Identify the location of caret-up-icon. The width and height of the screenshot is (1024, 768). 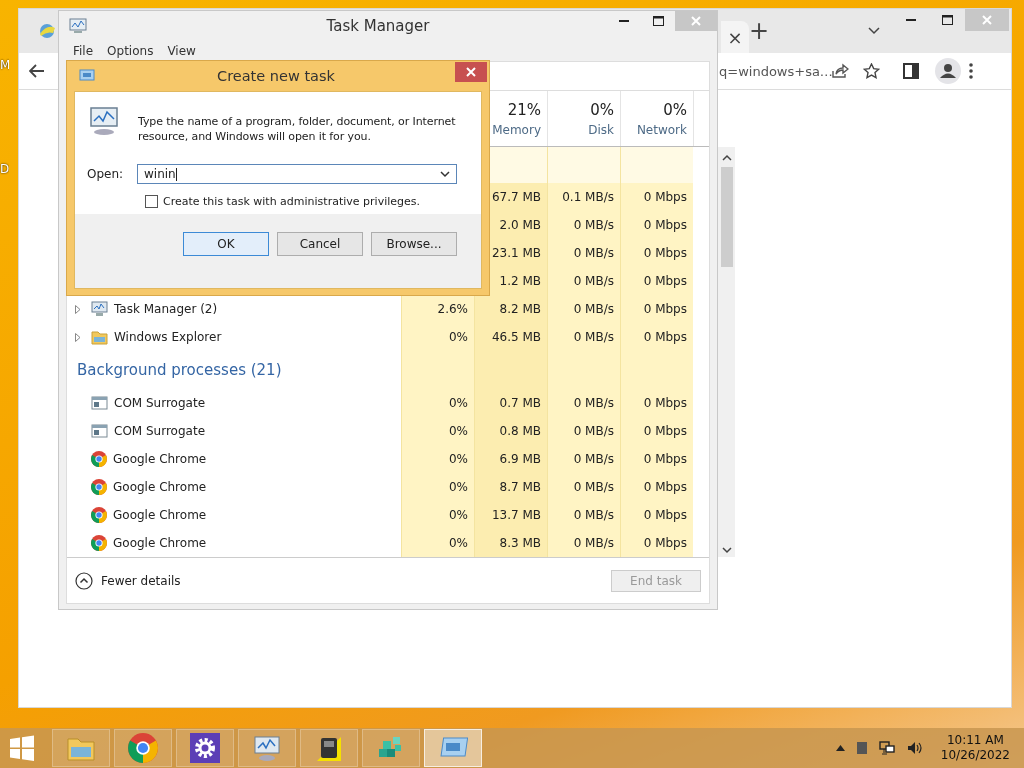
(840, 748).